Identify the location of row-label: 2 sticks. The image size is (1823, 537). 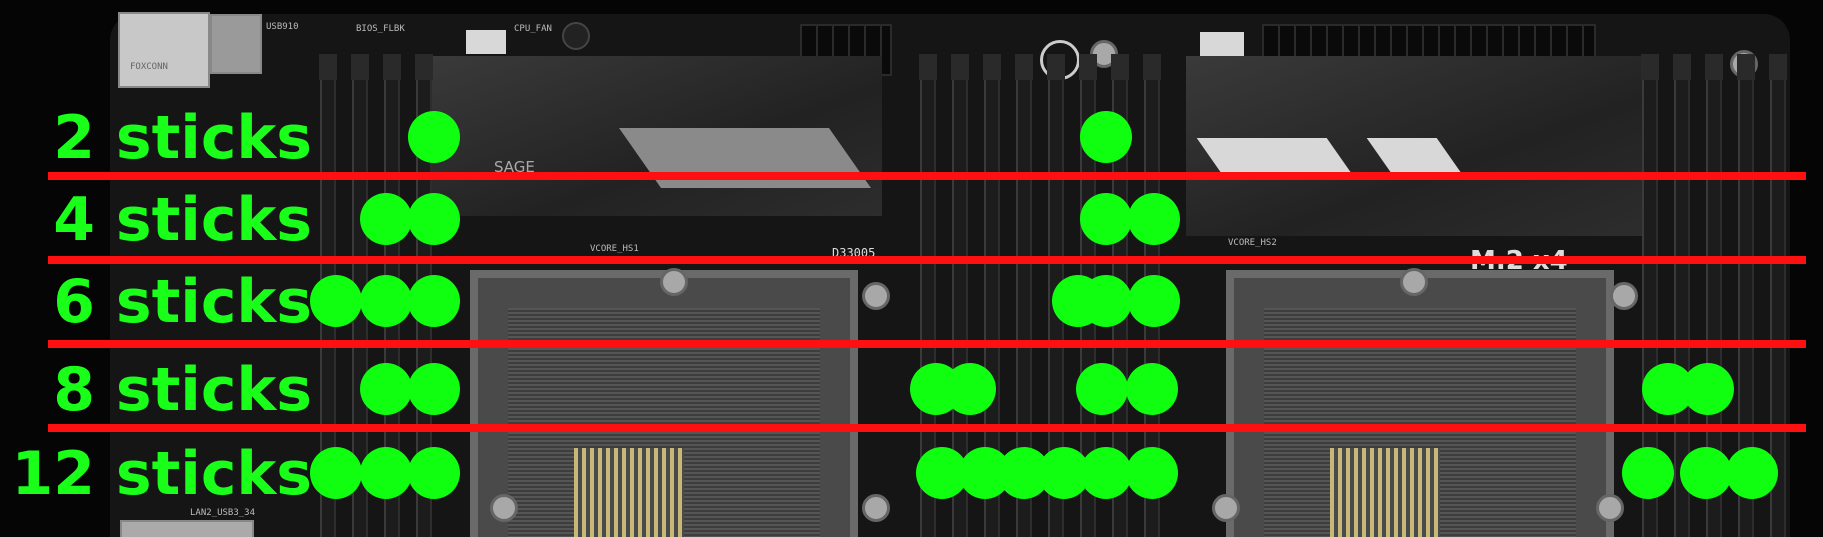
(182, 138).